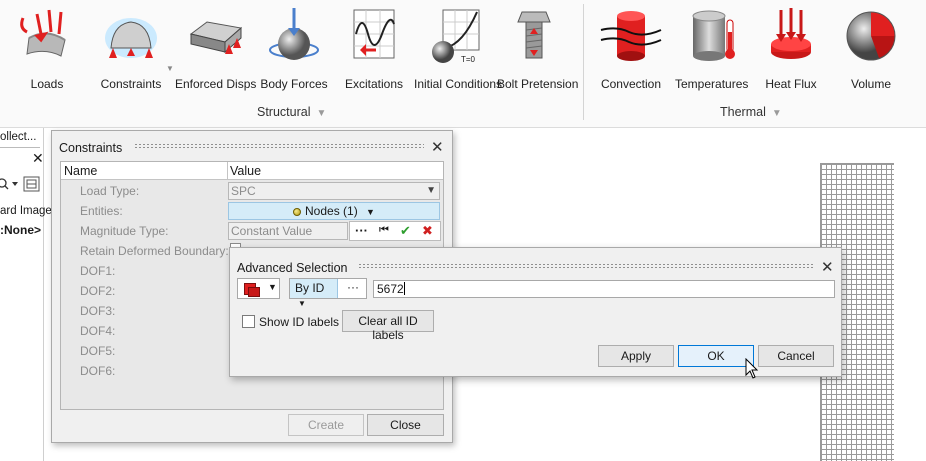 The image size is (926, 461). What do you see at coordinates (458, 50) in the screenshot?
I see `initial-conditions-tool: T=0 Initial Conditions` at bounding box center [458, 50].